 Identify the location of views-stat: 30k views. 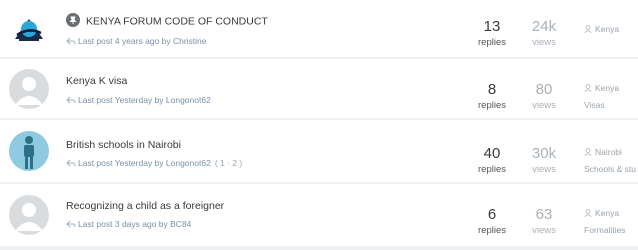
(544, 160).